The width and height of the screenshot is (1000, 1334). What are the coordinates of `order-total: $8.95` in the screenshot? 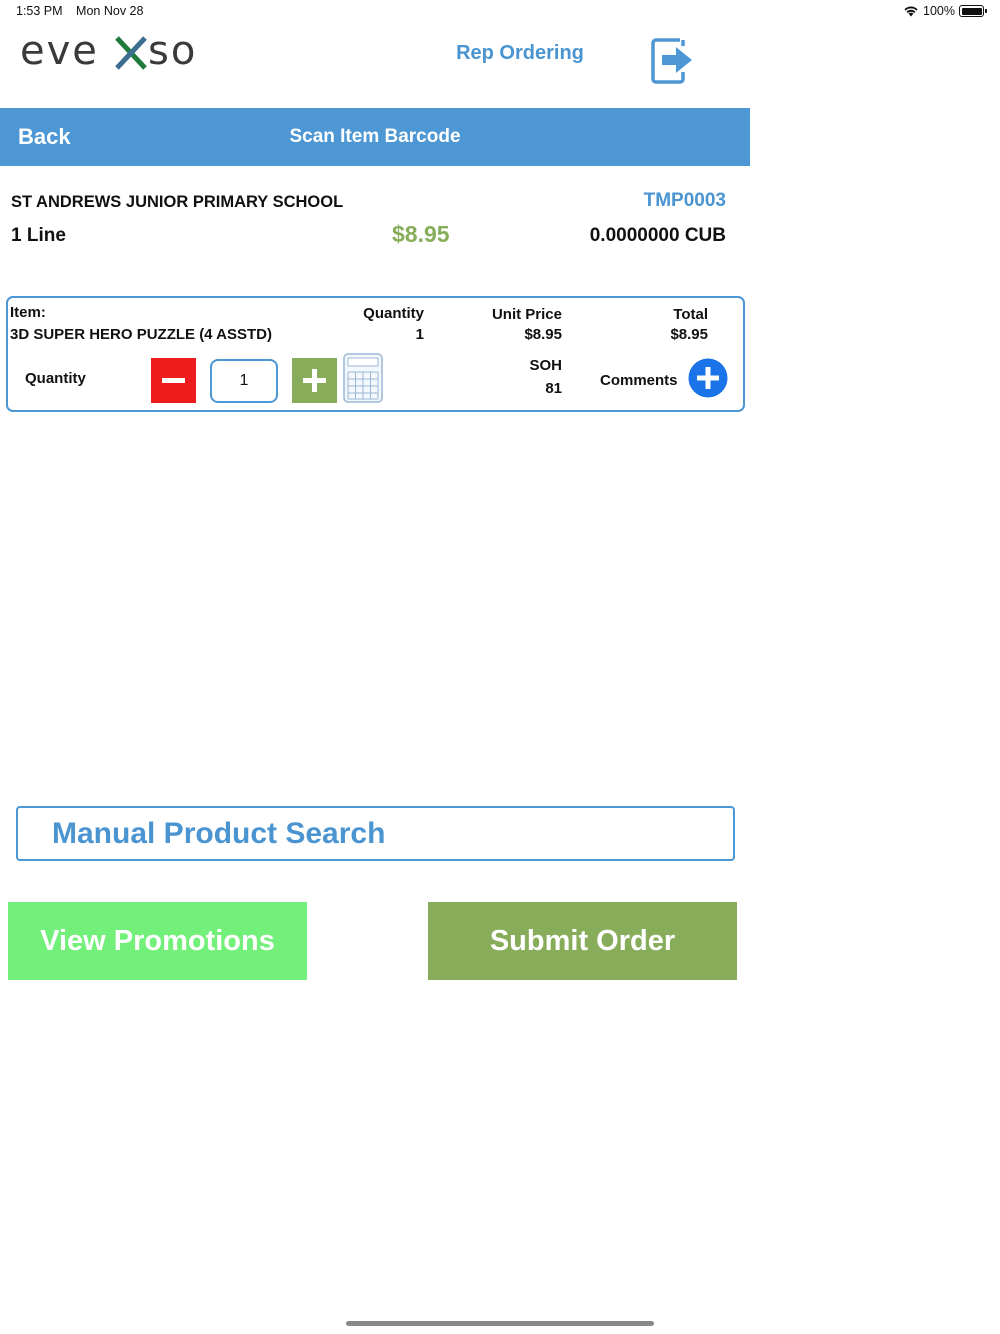 It's located at (421, 234).